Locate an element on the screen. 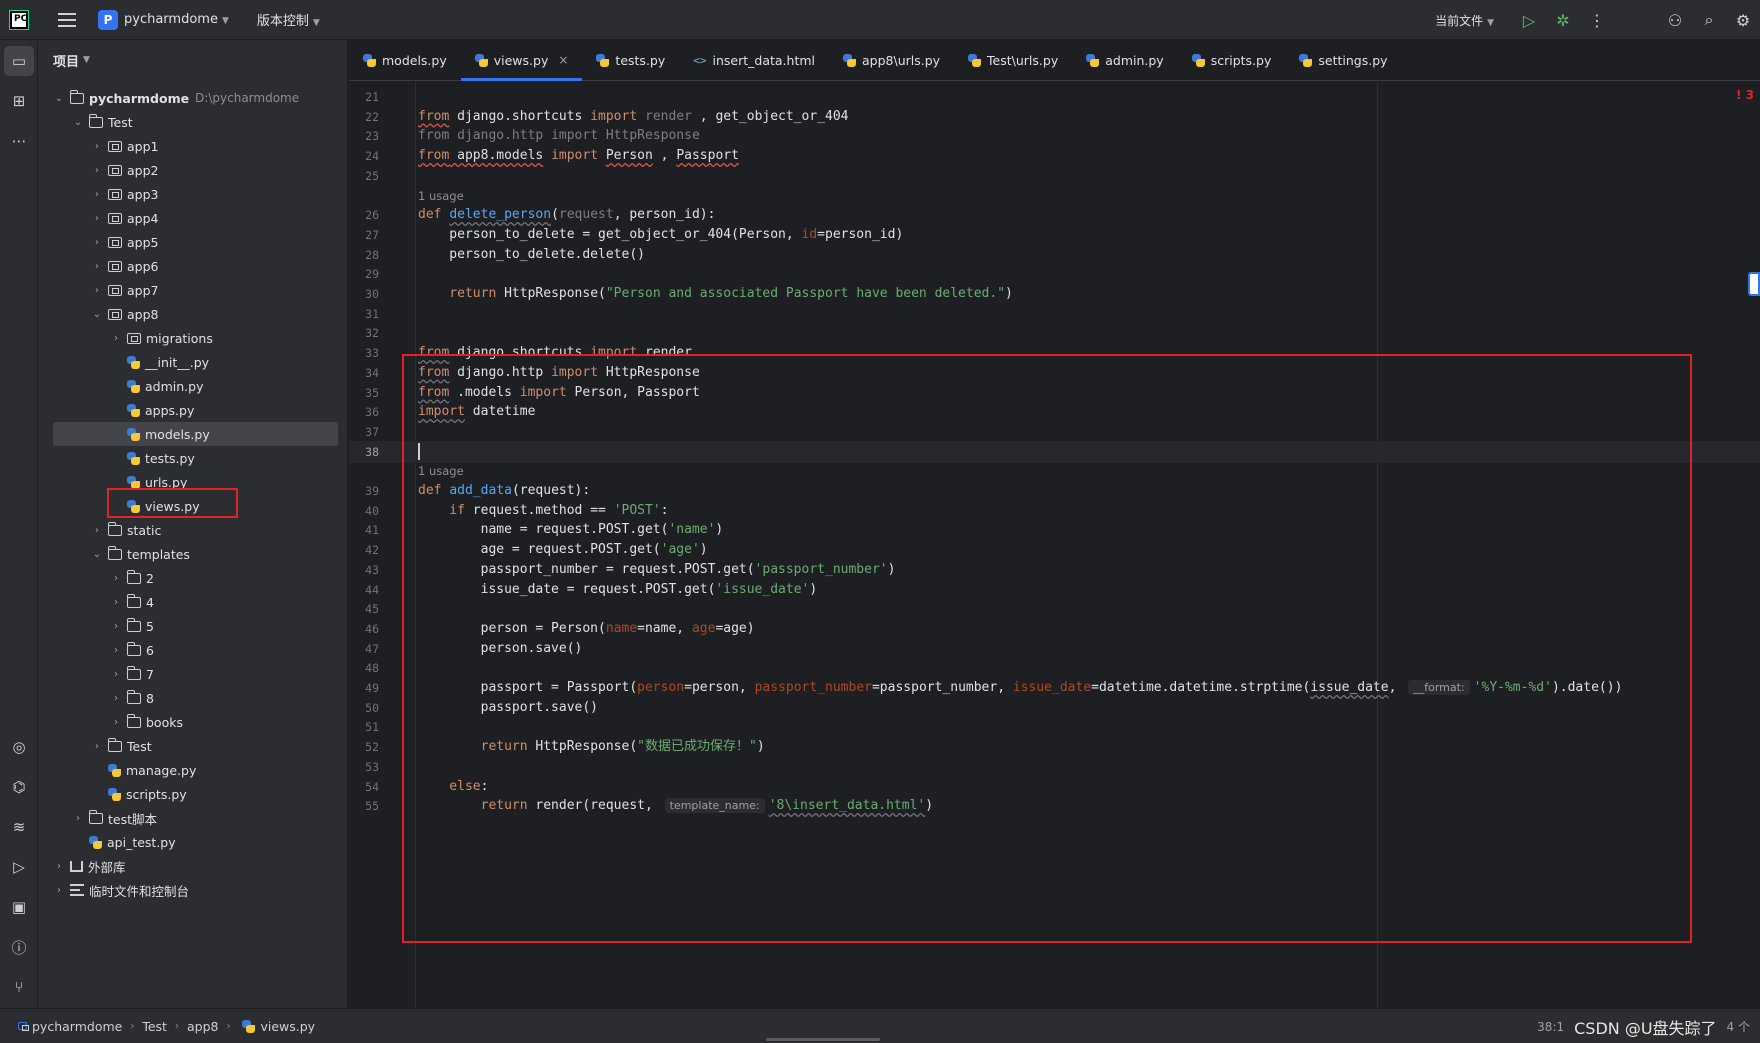  tab-tests-py: tests.py is located at coordinates (630, 60).